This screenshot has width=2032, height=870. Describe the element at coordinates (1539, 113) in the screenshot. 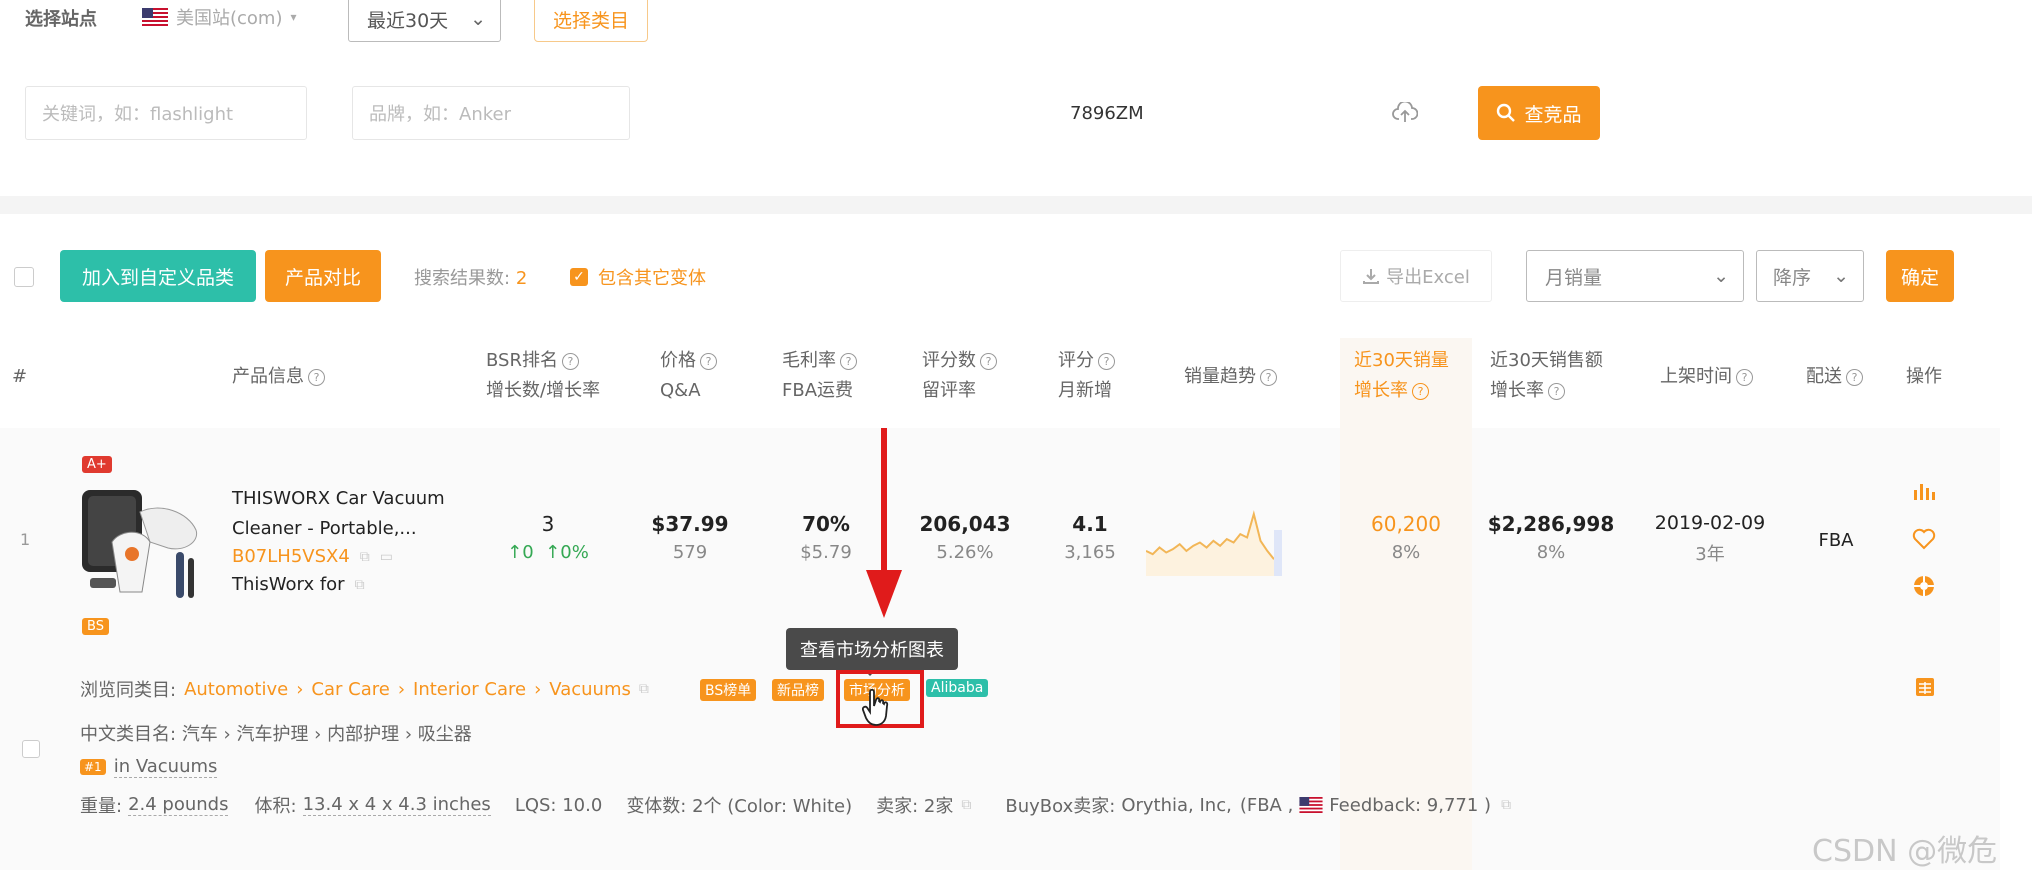

I see `search-products-button: 查竞品` at that location.